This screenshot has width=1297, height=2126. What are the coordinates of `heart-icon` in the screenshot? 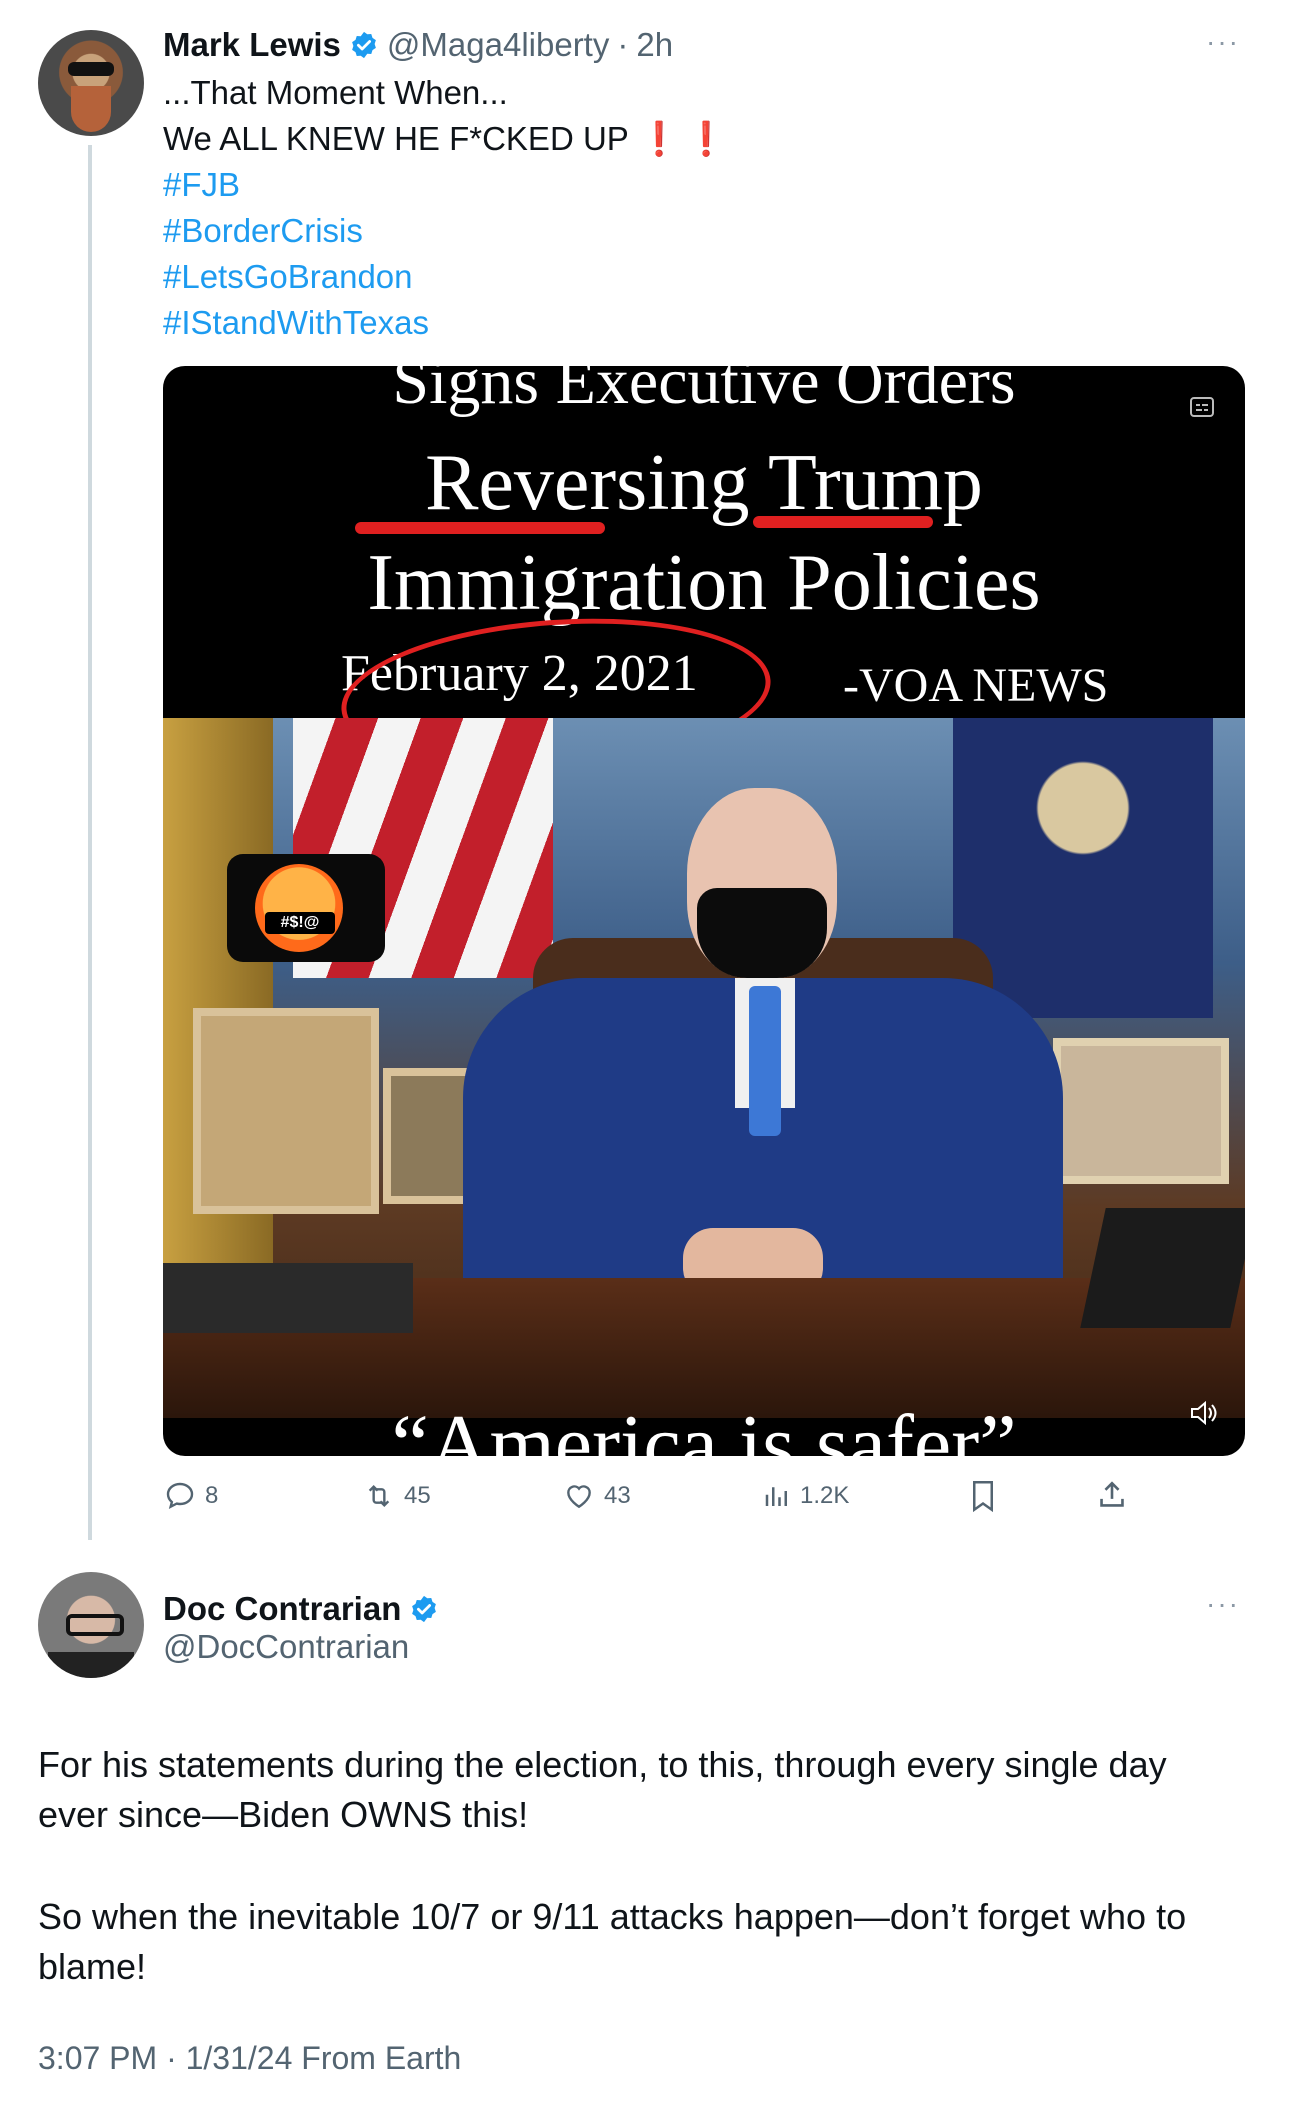 It's located at (579, 1497).